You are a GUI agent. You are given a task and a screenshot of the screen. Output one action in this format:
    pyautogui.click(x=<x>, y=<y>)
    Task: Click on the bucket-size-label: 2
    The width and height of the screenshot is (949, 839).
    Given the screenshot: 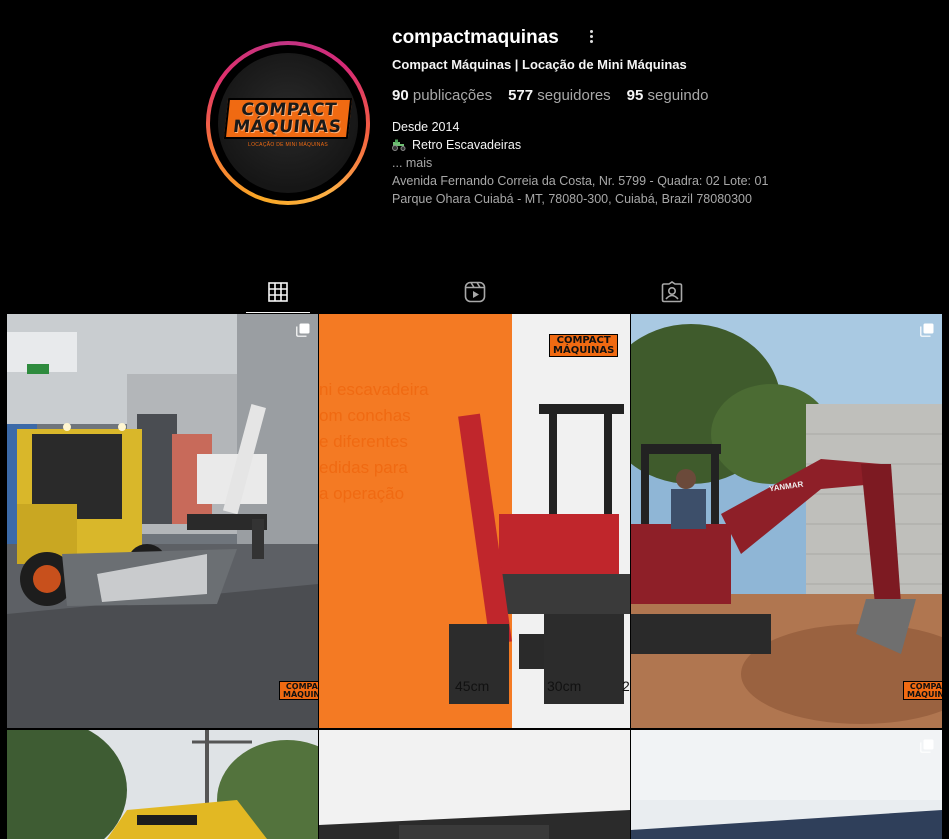 What is the action you would take?
    pyautogui.click(x=626, y=686)
    